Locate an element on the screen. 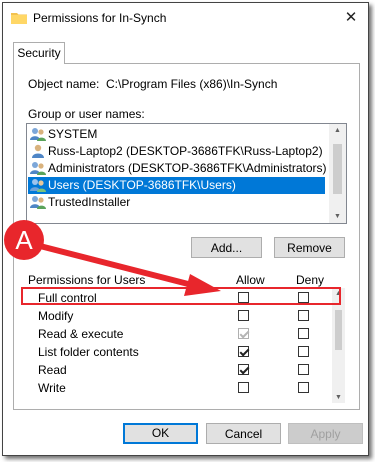 The image size is (375, 462). permission-row-list-folder: List folder contents is located at coordinates (176, 352).